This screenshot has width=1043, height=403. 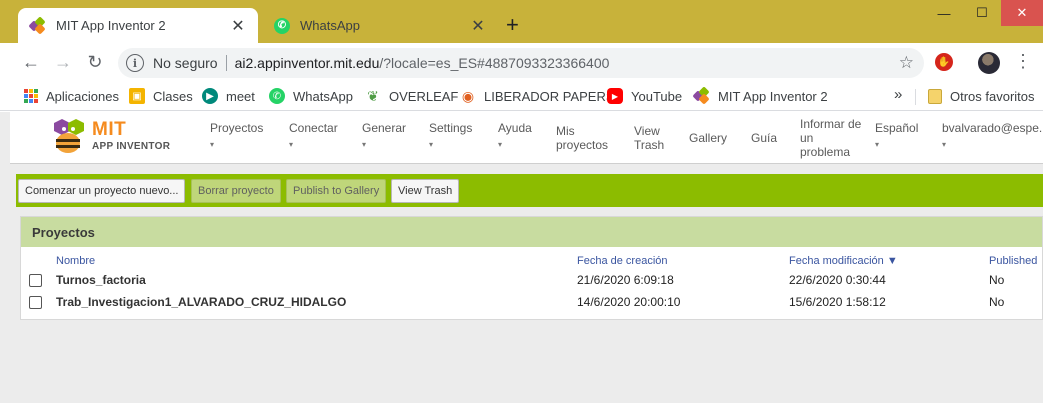 What do you see at coordinates (935, 96) in the screenshot?
I see `folder-icon` at bounding box center [935, 96].